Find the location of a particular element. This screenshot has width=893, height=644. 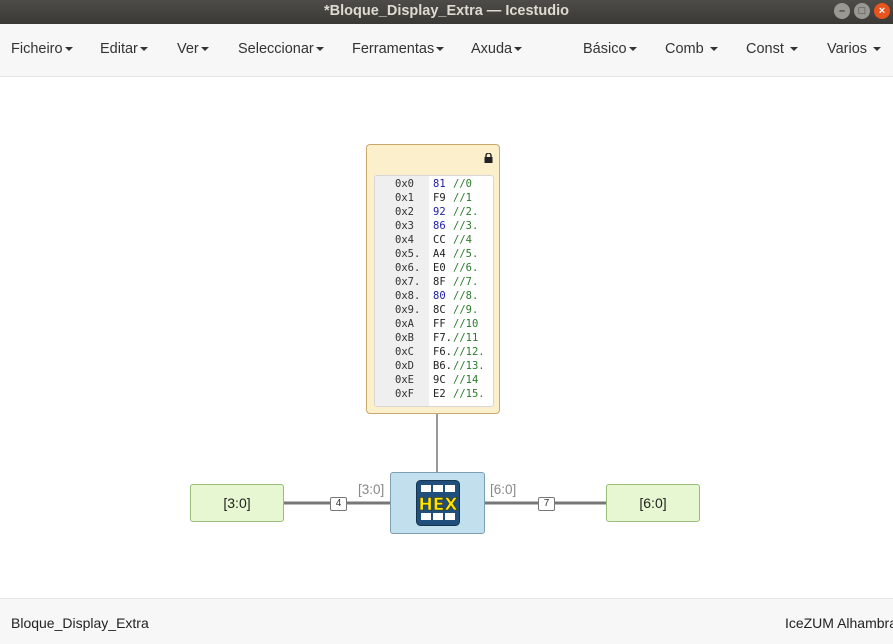

menu-label: Ver is located at coordinates (188, 49).